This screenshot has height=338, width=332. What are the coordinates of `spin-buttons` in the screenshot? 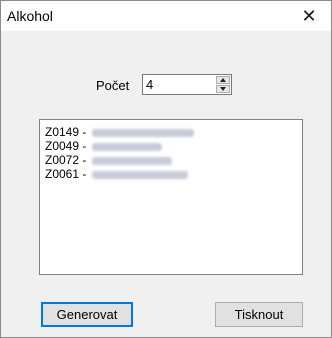 It's located at (223, 84).